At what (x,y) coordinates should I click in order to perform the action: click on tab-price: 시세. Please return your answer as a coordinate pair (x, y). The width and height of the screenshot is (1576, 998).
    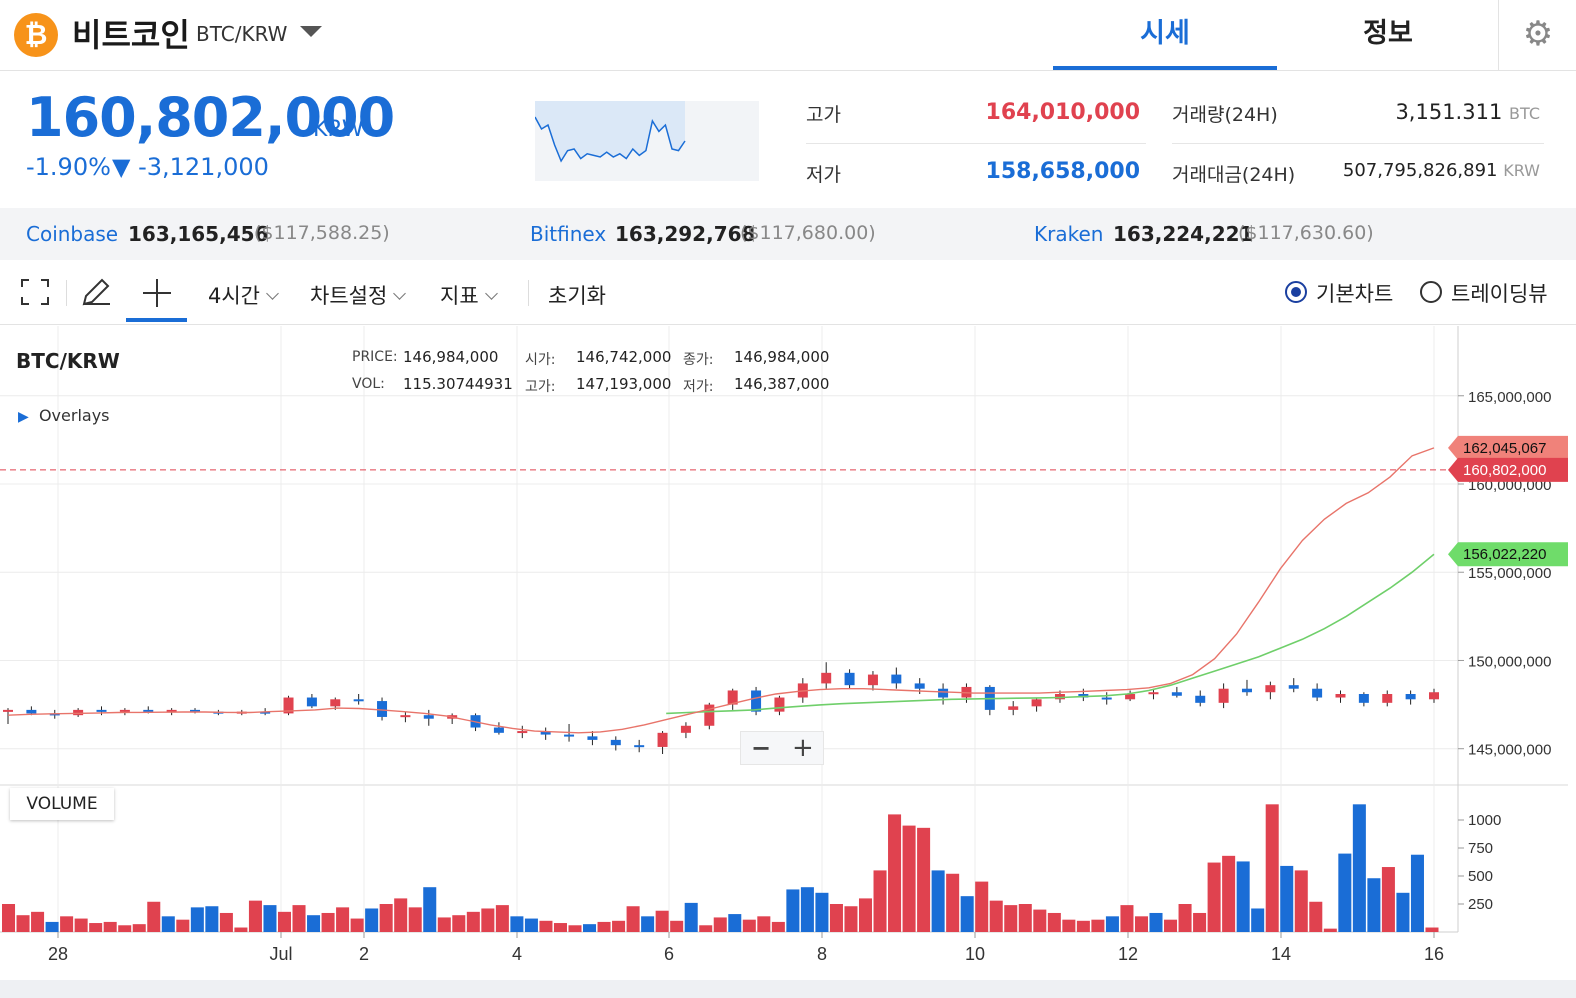
    Looking at the image, I should click on (1165, 35).